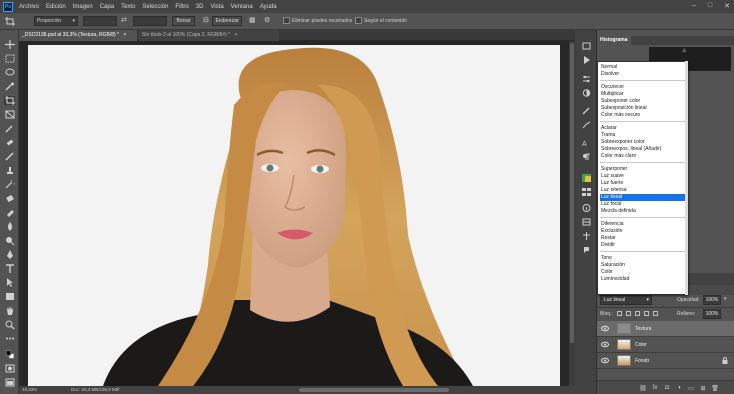 The height and width of the screenshot is (394, 734). I want to click on dropdown-scrollbar, so click(686, 178).